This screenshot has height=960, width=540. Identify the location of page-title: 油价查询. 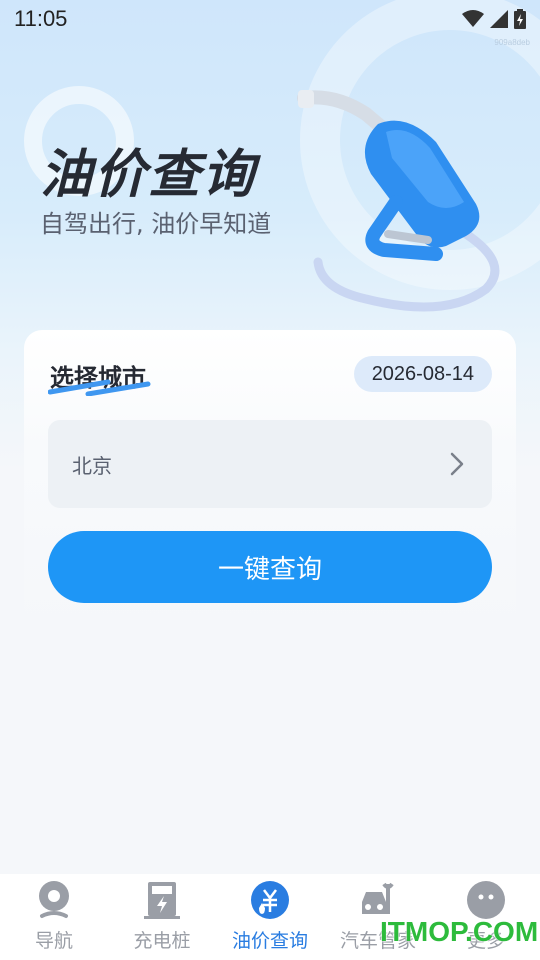
(148, 175).